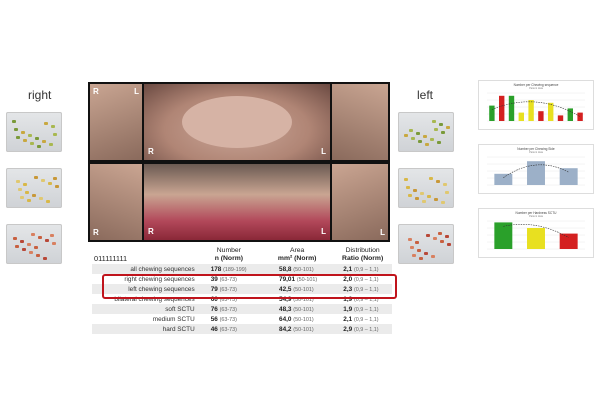 This screenshot has height=400, width=600. I want to click on chart-per-chewing-sequence: Number per Chewing sequence Patient data, so click(536, 105).